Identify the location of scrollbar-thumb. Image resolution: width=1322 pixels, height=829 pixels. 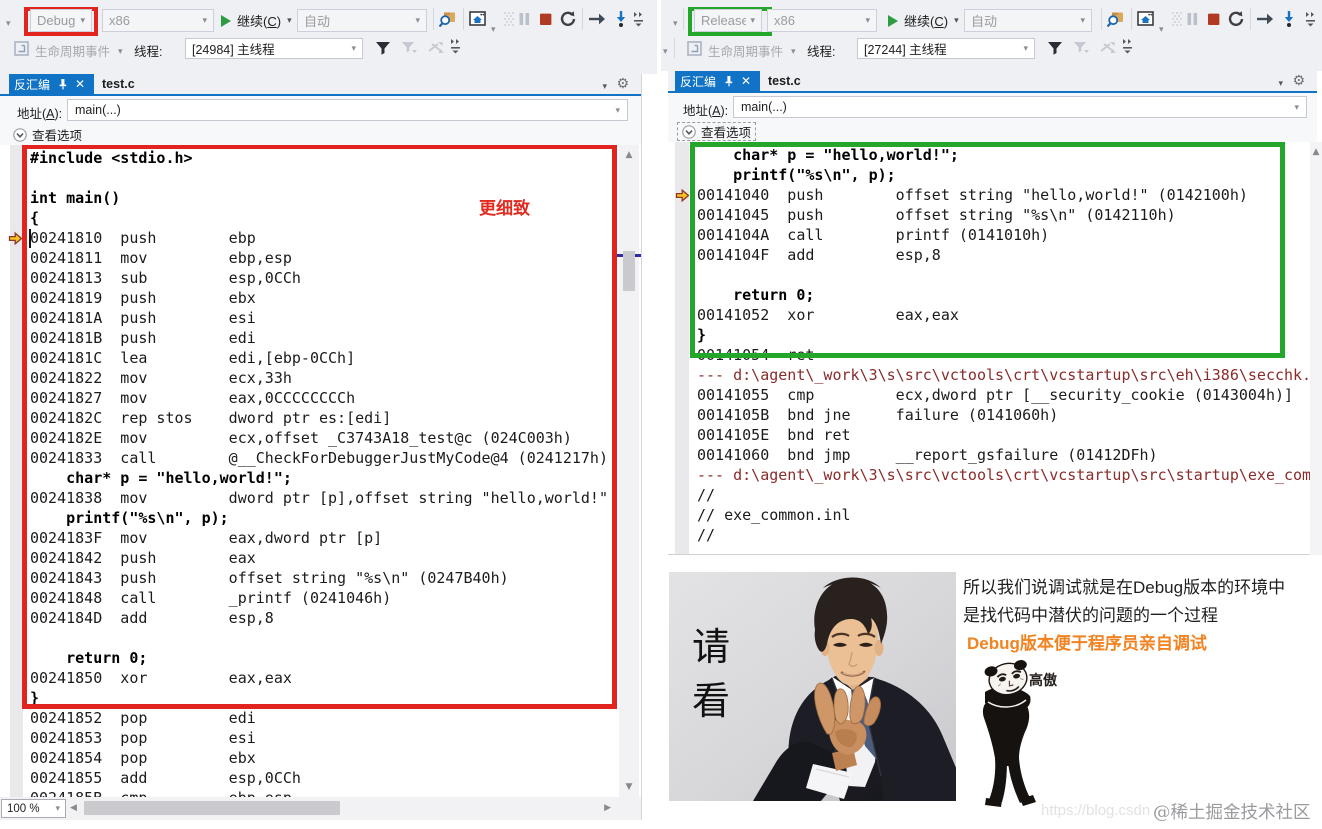
(629, 271).